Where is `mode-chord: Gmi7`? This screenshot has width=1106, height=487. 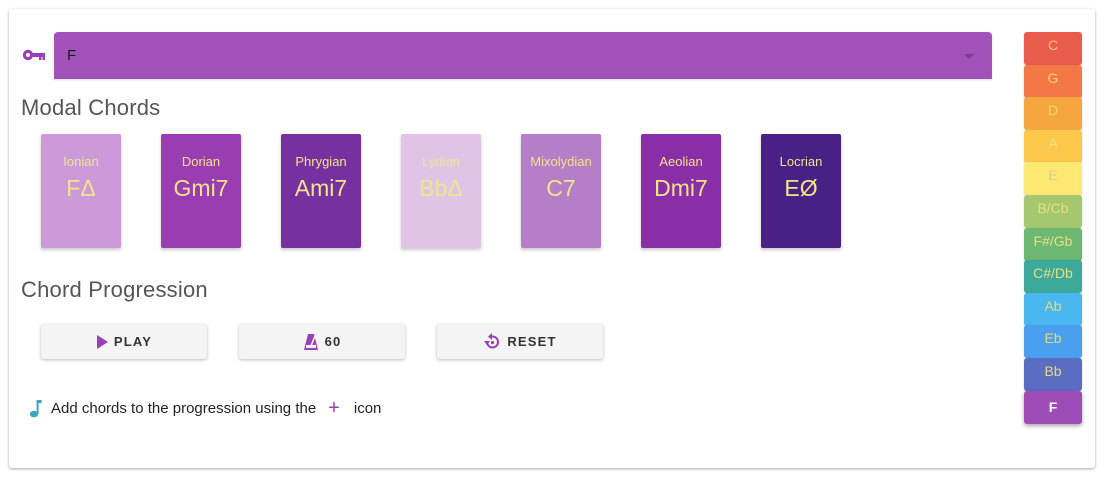
mode-chord: Gmi7 is located at coordinates (201, 188).